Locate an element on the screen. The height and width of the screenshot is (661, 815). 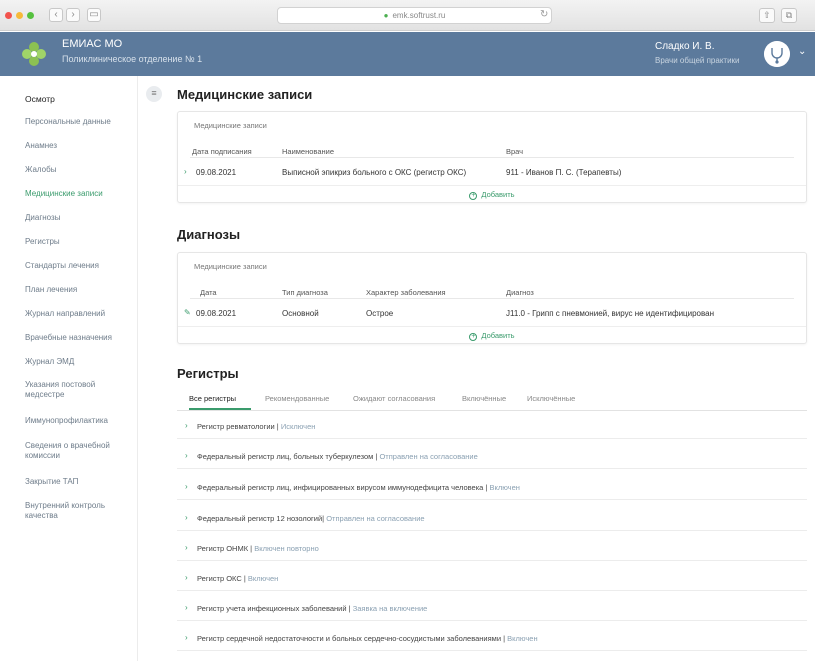
user-role: Врачи общей практики is located at coordinates (697, 60).